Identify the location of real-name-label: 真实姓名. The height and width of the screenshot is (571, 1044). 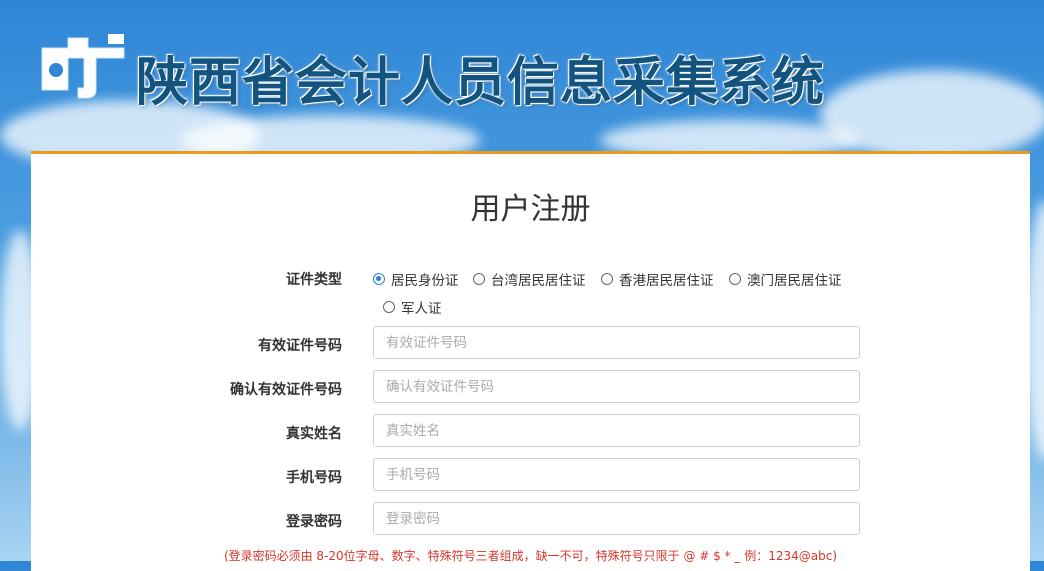
(314, 434).